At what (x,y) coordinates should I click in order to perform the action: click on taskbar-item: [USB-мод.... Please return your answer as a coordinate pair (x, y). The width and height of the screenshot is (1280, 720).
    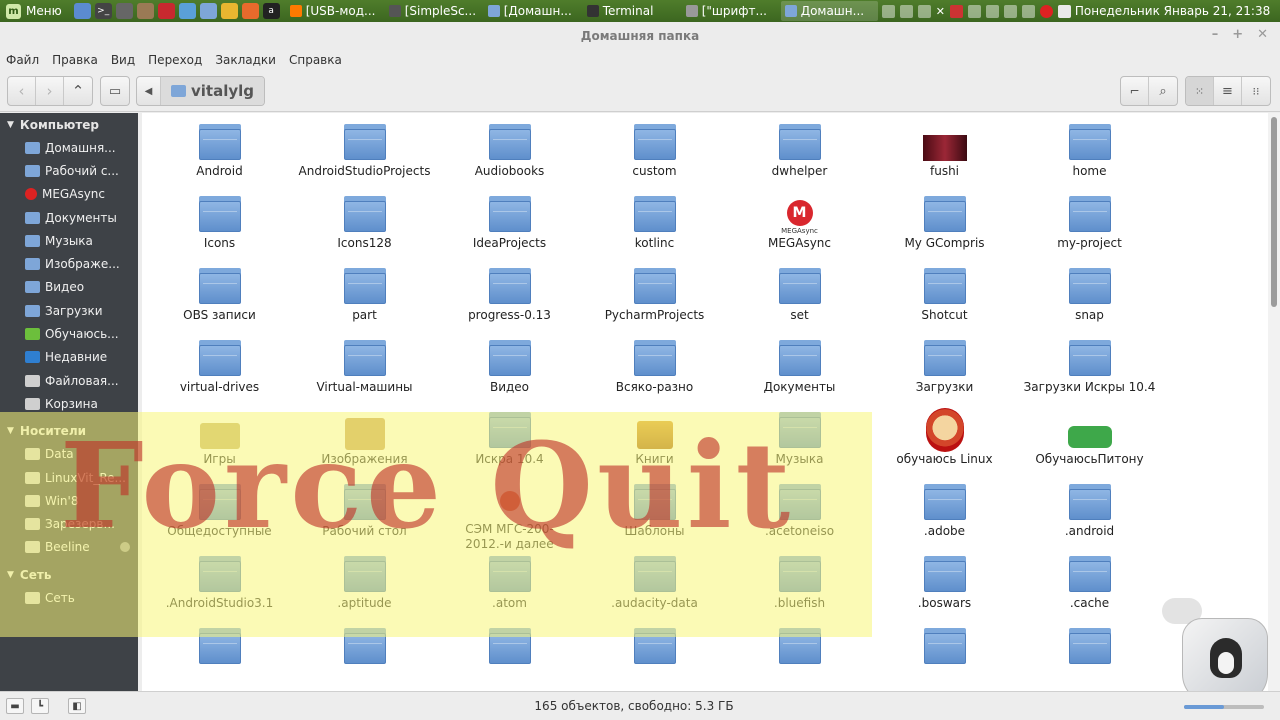
    Looking at the image, I should click on (334, 11).